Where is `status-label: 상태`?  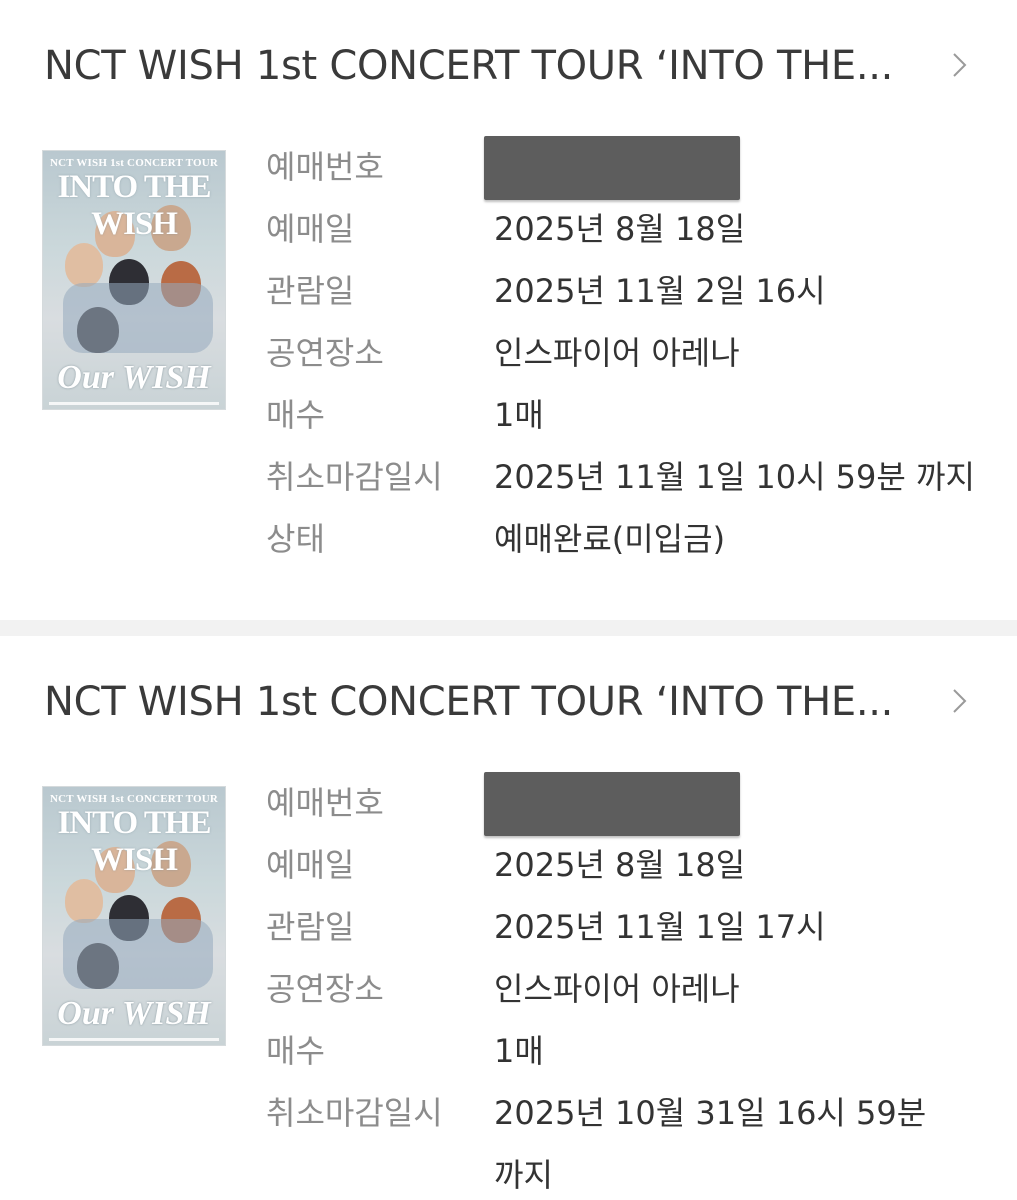
status-label: 상태 is located at coordinates (295, 539).